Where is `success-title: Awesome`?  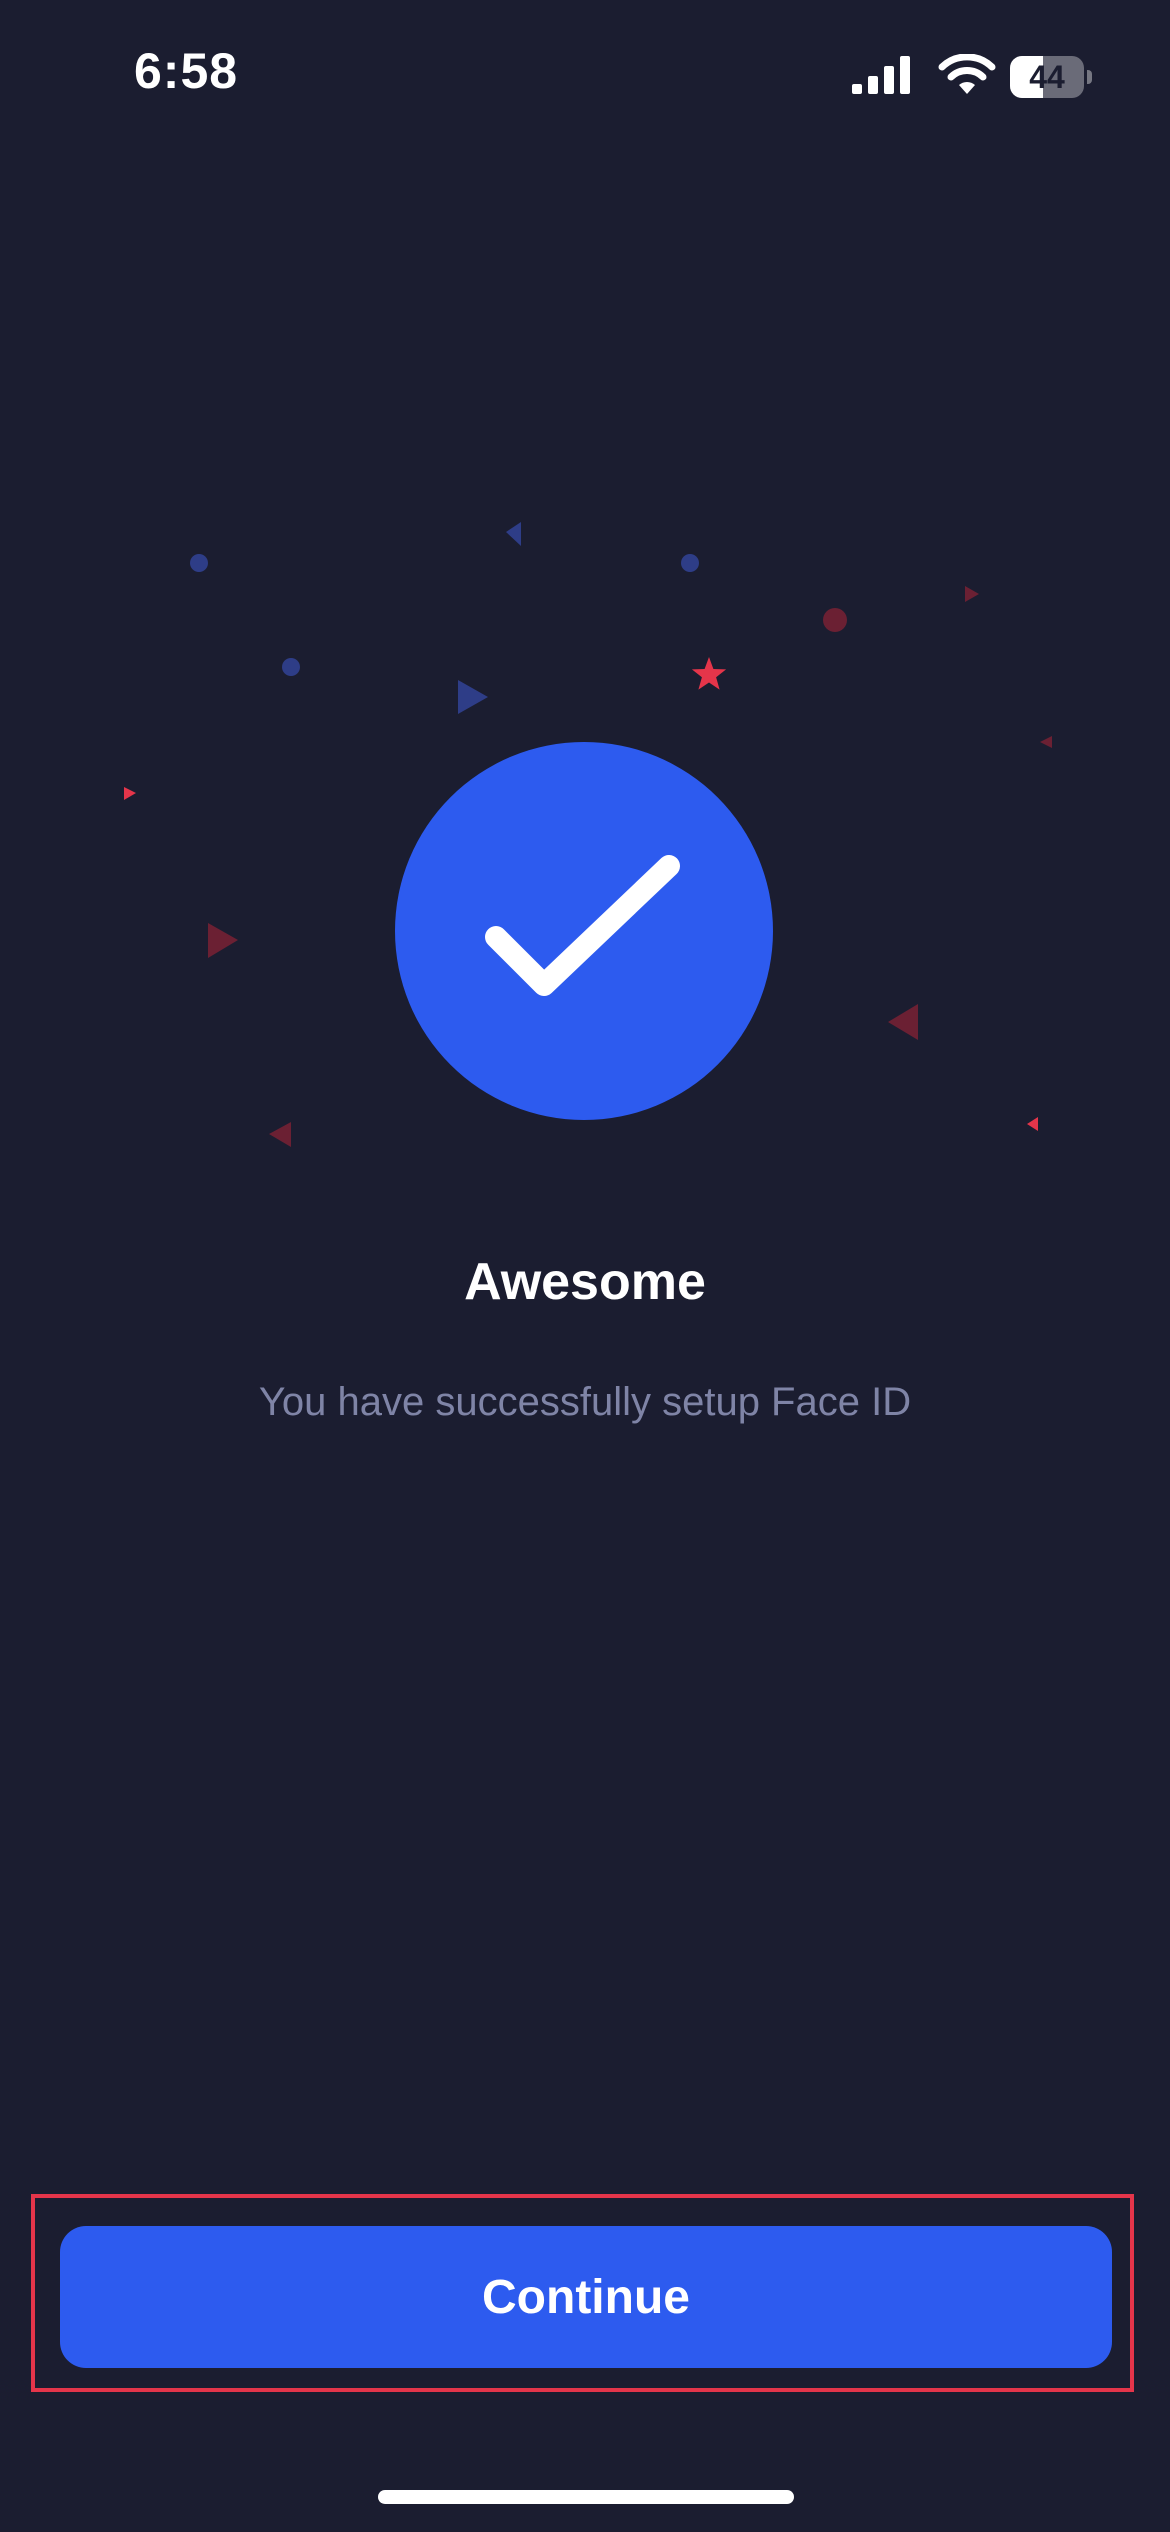
success-title: Awesome is located at coordinates (585, 1282).